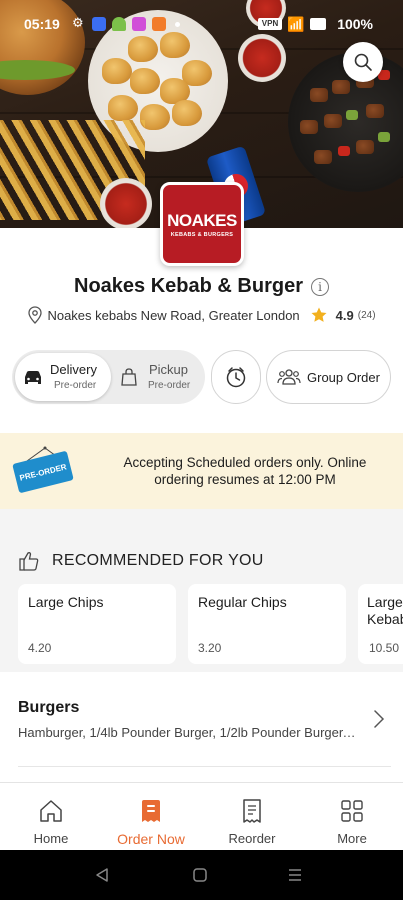  I want to click on nav-order-now-label: Order Now, so click(151, 839).